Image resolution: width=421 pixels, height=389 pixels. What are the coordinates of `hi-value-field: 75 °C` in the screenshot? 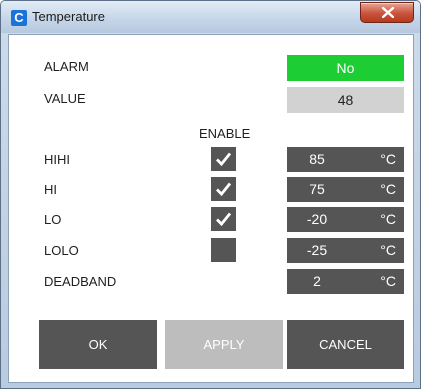 It's located at (345, 189).